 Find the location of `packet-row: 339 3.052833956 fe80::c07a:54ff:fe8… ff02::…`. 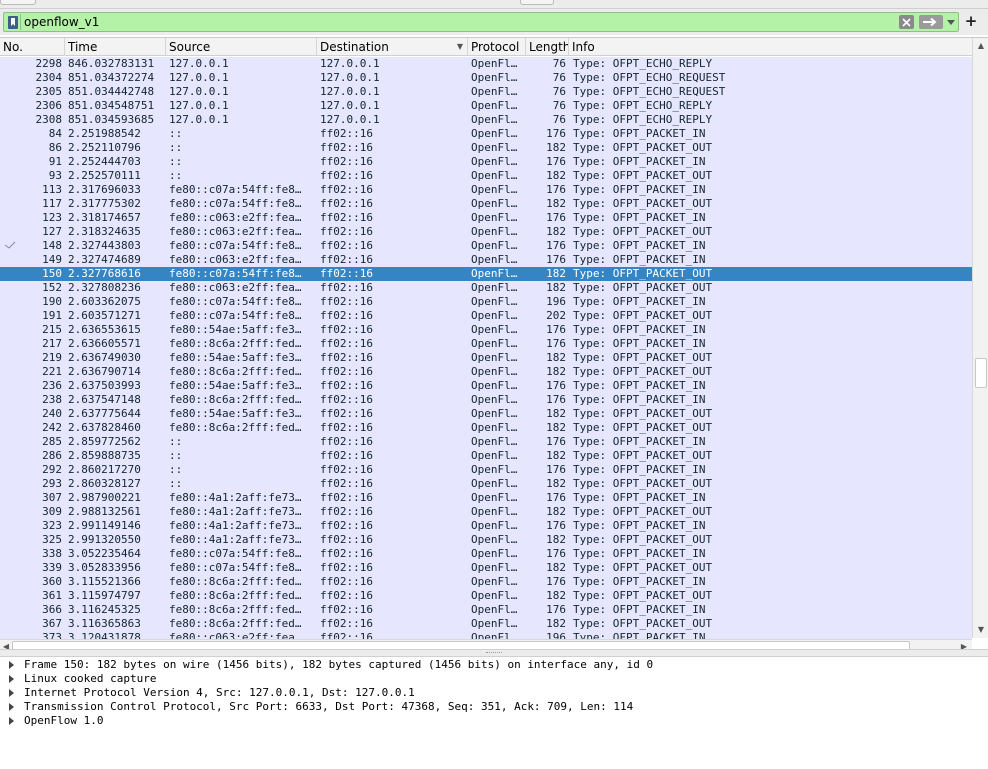

packet-row: 339 3.052833956 fe80::c07a:54ff:fe8… ff02::… is located at coordinates (486, 568).